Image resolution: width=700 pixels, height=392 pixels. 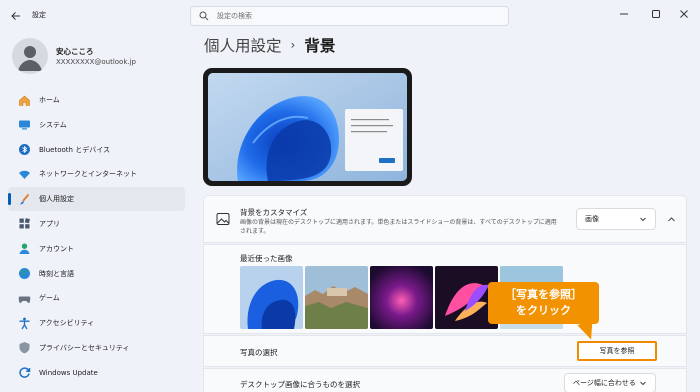 What do you see at coordinates (97, 57) in the screenshot?
I see `user-profile: 安心こころ XXXXXXXX@outlook.jp` at bounding box center [97, 57].